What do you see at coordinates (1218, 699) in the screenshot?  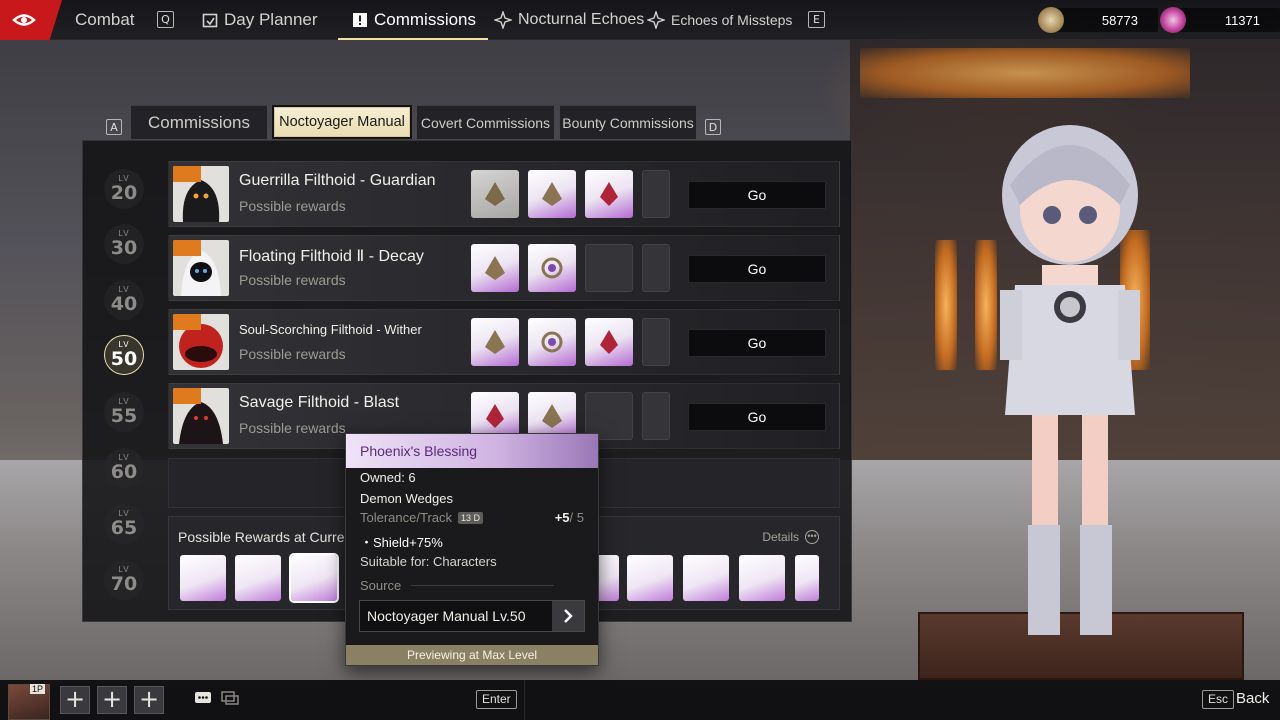 I see `key-hint-esc: Esc` at bounding box center [1218, 699].